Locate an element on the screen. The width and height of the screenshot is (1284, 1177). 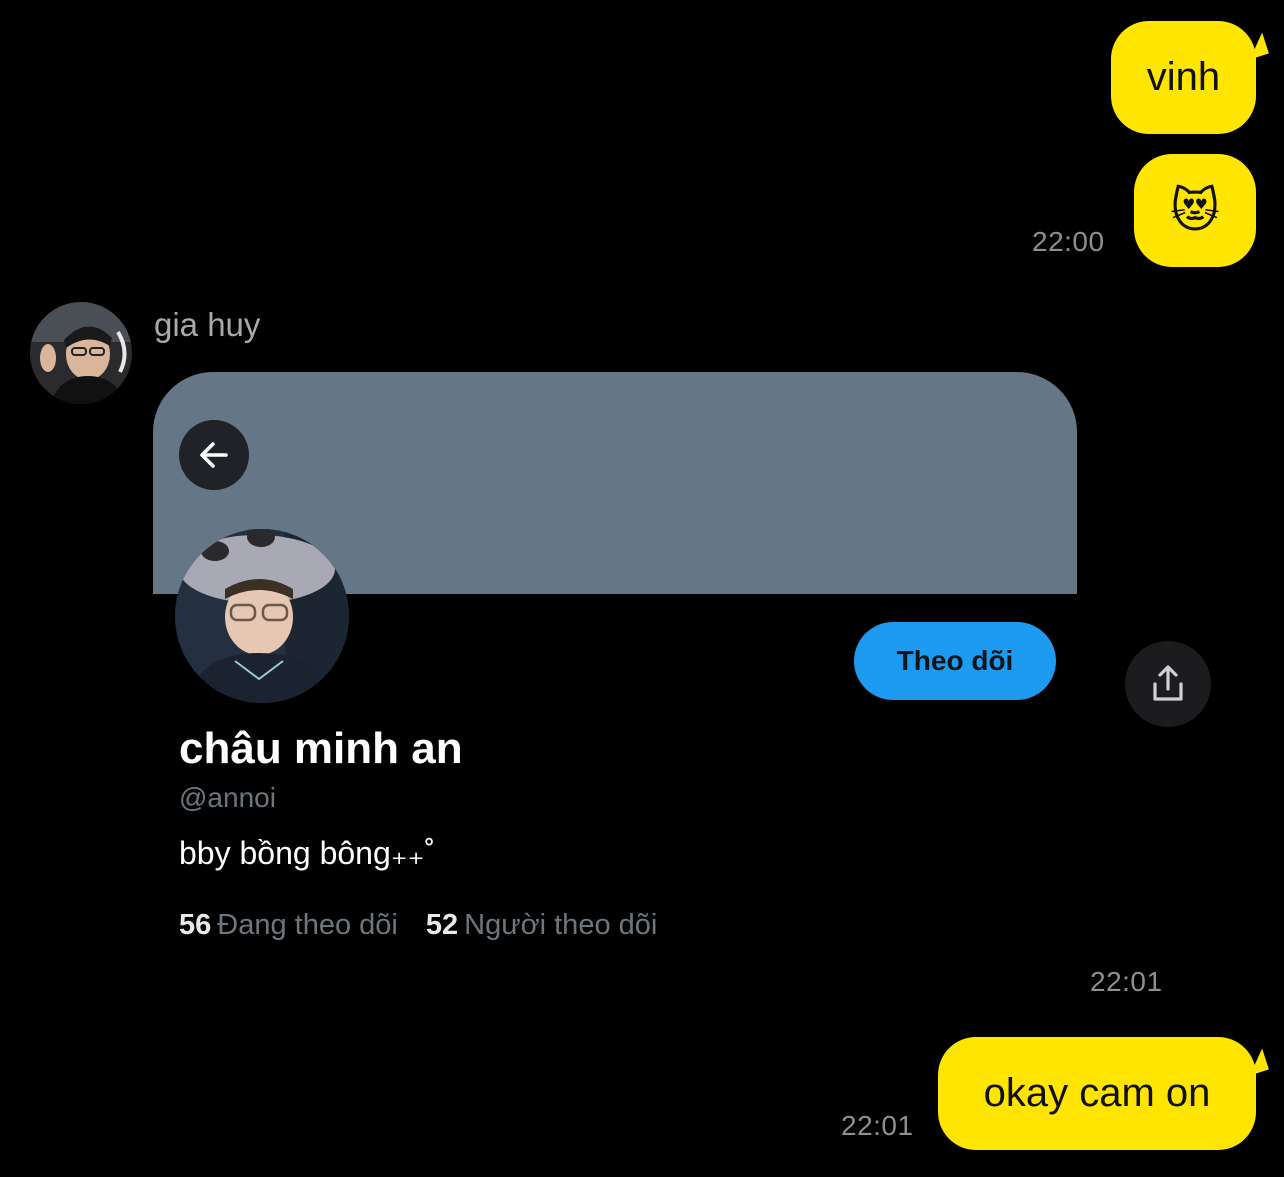
back-button is located at coordinates (214, 455).